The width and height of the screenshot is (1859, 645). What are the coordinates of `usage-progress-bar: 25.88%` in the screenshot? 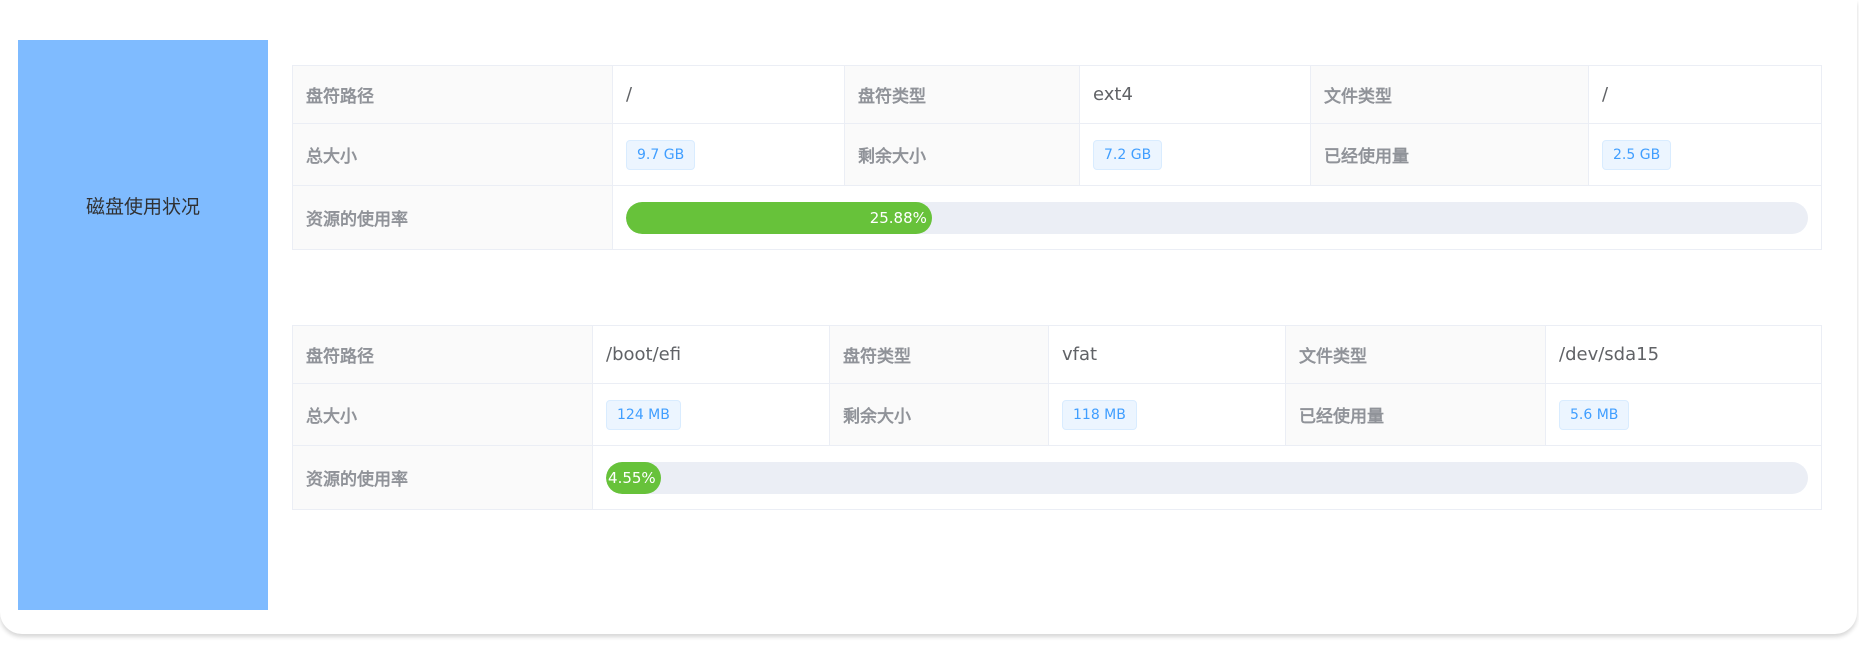 It's located at (1217, 217).